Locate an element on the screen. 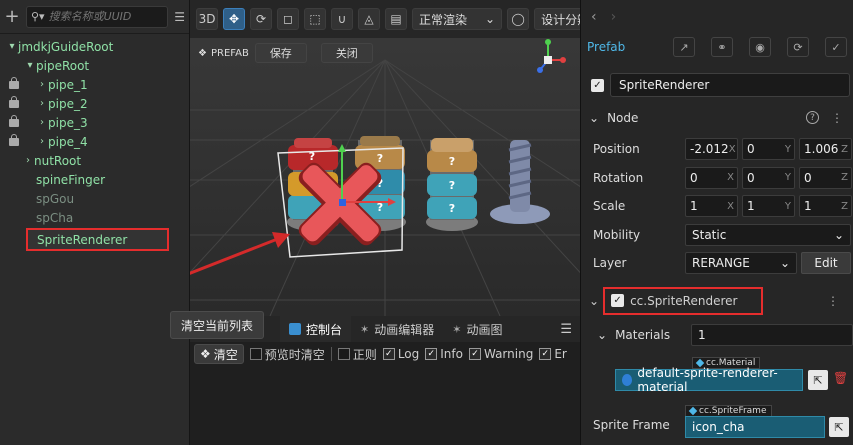  rotation-x-field: 0X is located at coordinates (711, 177).